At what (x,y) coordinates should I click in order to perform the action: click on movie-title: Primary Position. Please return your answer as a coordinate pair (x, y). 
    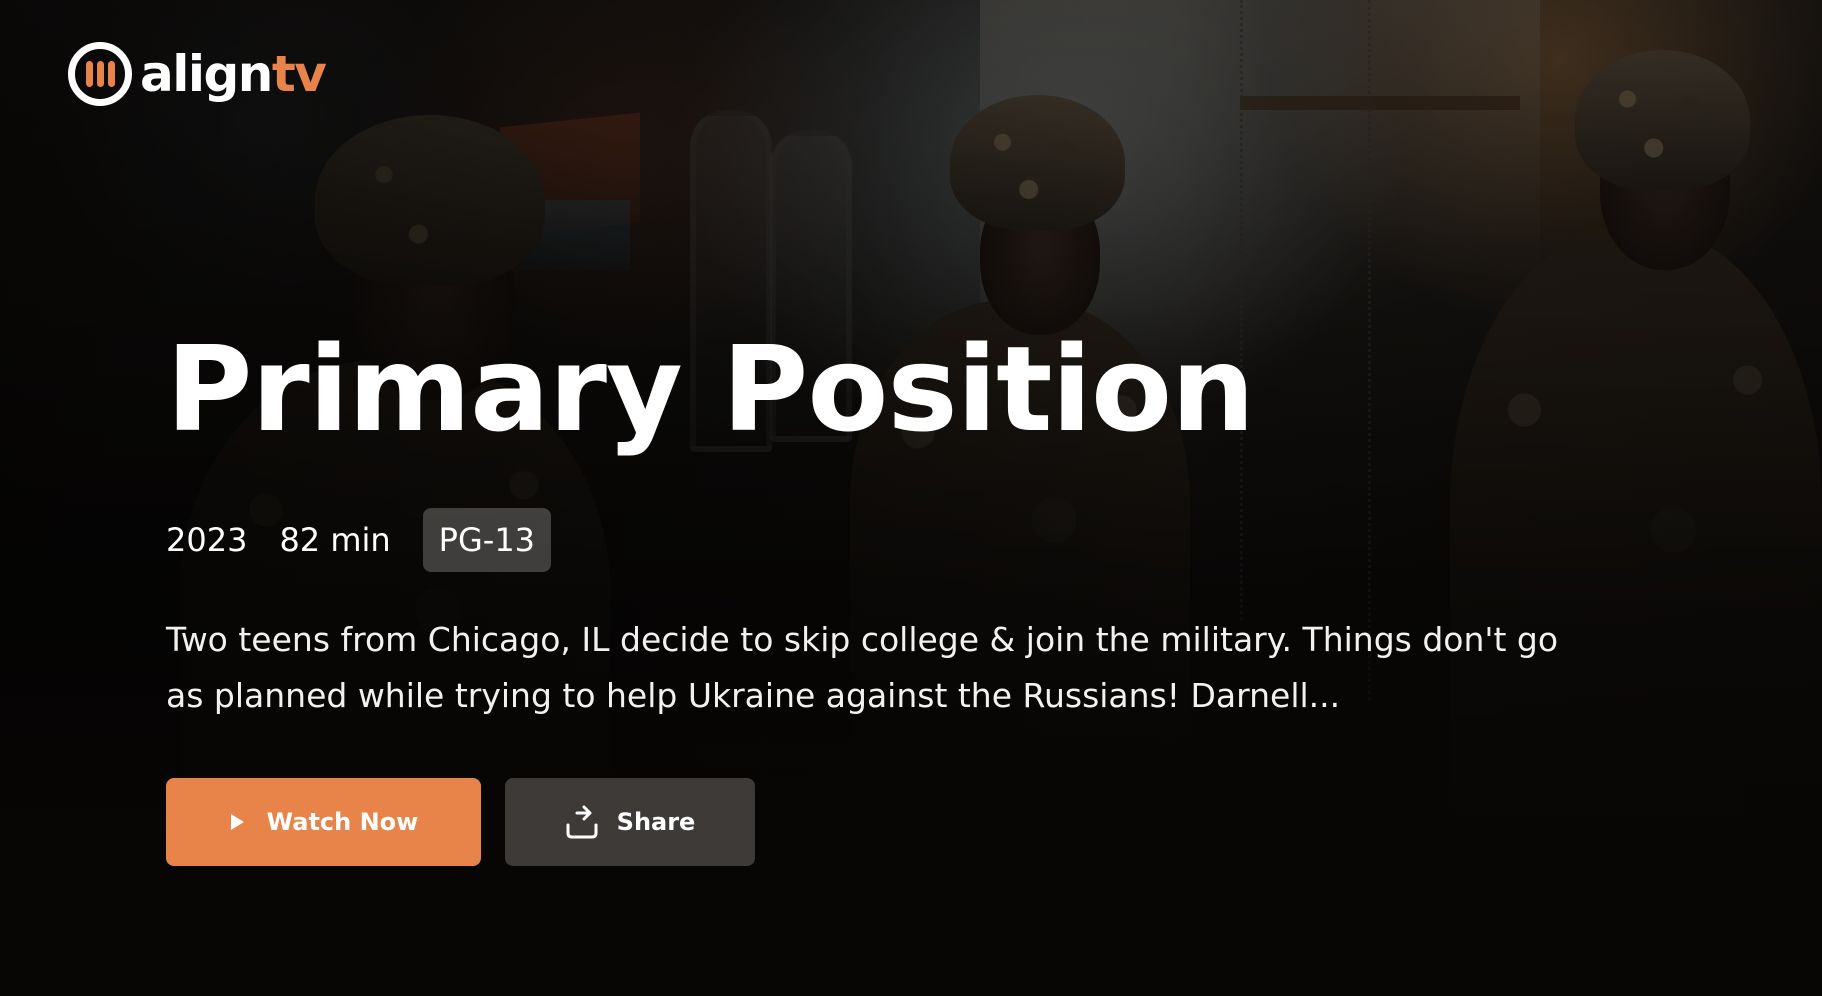
    Looking at the image, I should click on (710, 389).